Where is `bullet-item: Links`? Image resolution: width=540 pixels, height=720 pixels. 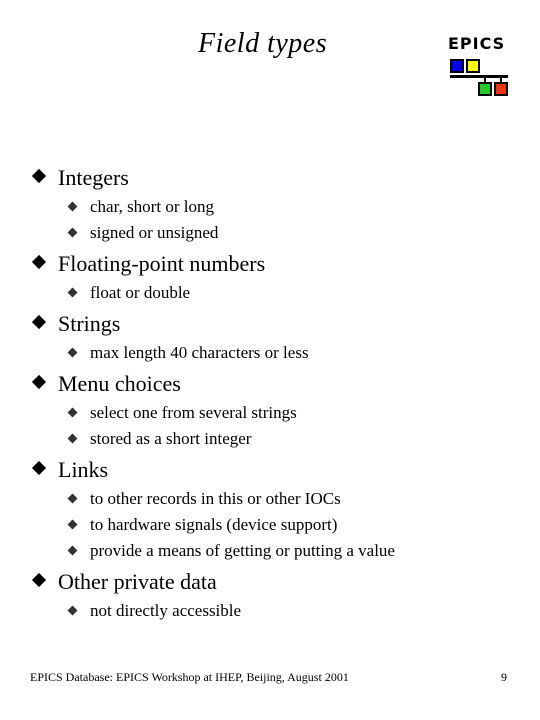
bullet-item: Links is located at coordinates (275, 469).